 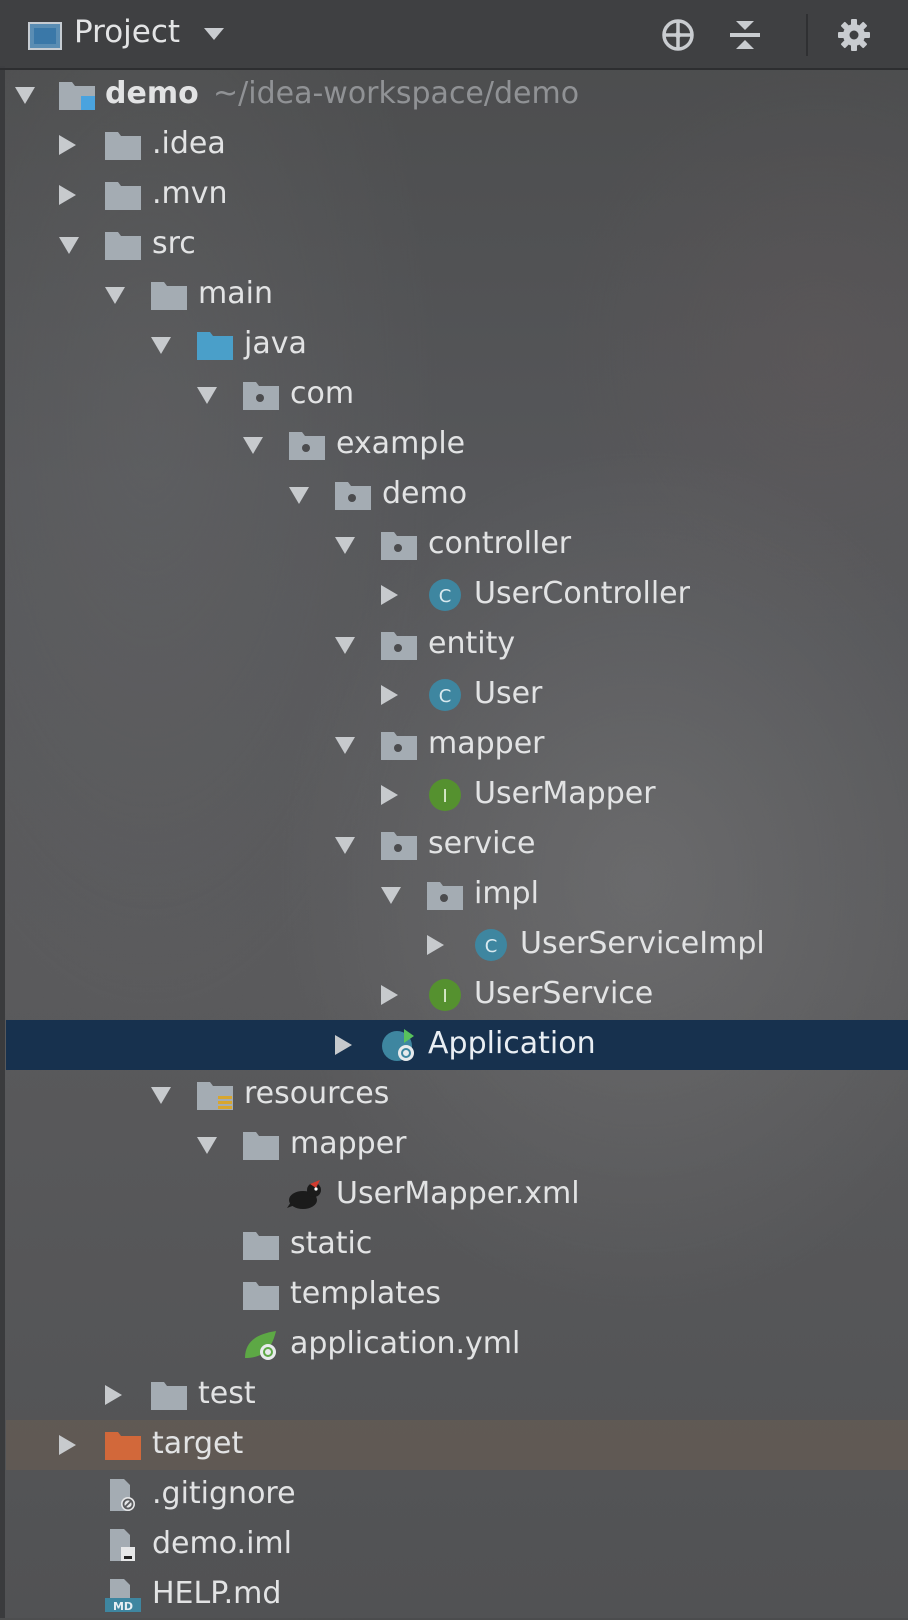 I want to click on project-view-title: Project, so click(x=127, y=32).